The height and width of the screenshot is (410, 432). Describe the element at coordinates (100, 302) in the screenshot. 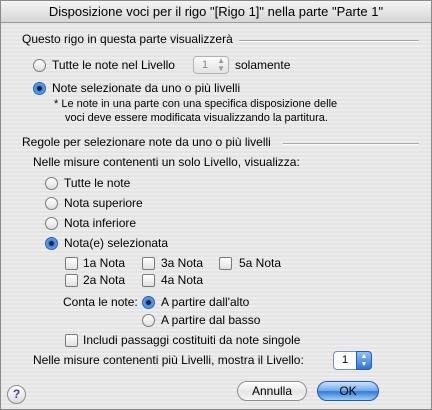

I see `count-notes-label: Conta le note:` at that location.